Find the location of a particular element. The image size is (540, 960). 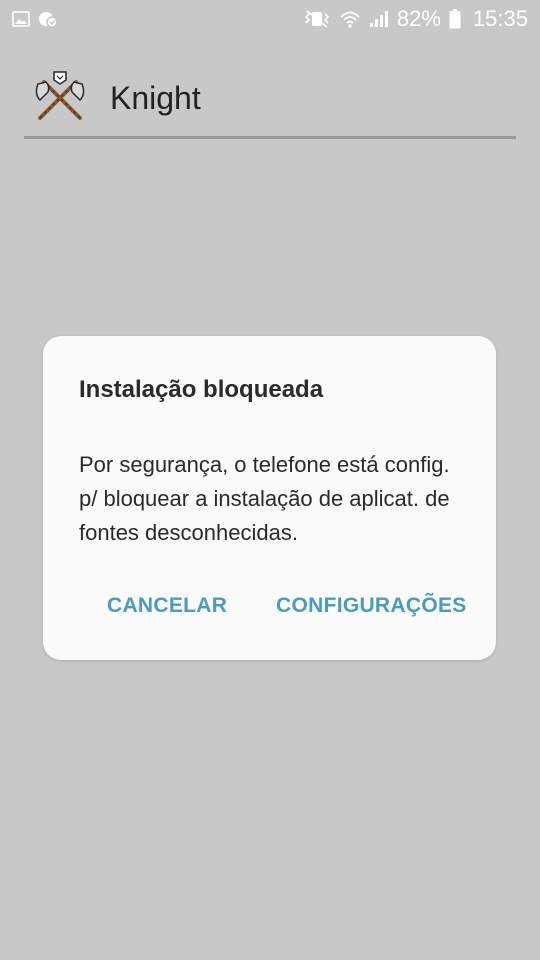

header-divider is located at coordinates (270, 137).